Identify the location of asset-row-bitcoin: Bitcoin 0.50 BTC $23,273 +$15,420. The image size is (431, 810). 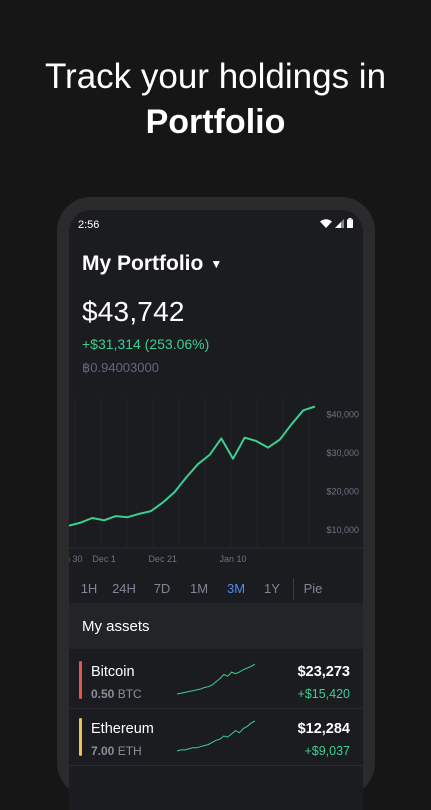
(216, 684).